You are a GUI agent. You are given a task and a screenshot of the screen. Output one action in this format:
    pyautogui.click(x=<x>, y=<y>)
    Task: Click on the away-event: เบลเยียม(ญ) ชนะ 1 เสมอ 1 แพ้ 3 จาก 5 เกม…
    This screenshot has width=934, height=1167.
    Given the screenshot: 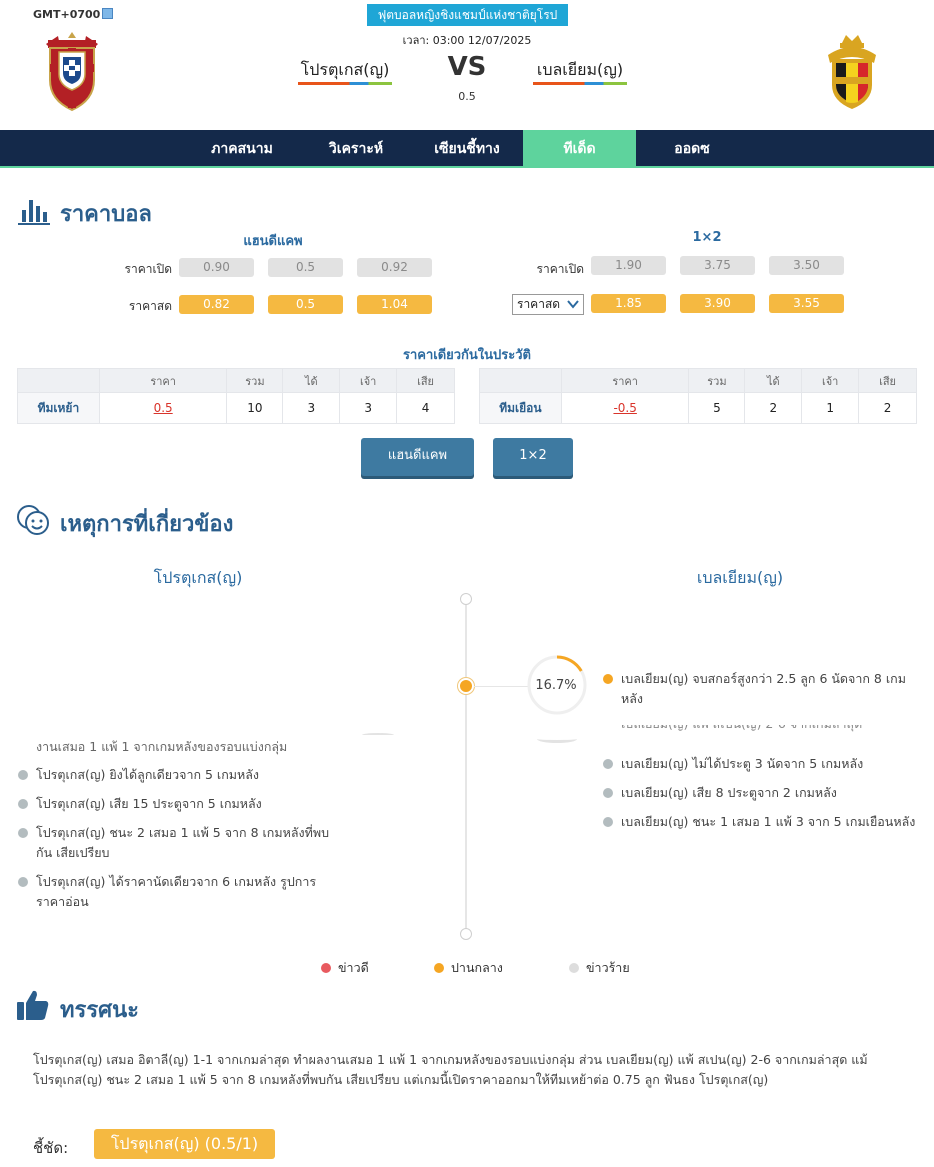 What is the action you would take?
    pyautogui.click(x=762, y=822)
    